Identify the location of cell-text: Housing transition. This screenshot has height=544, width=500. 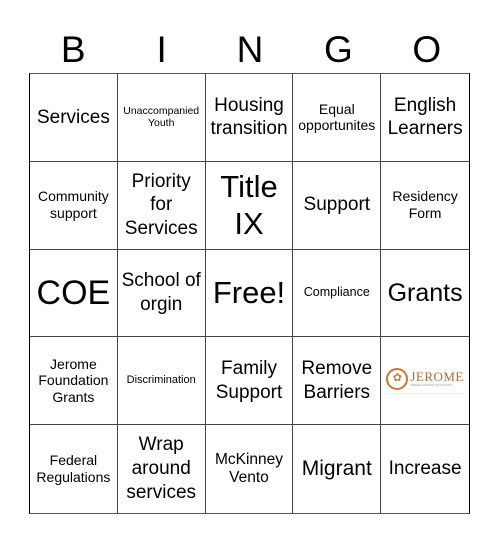
(249, 117).